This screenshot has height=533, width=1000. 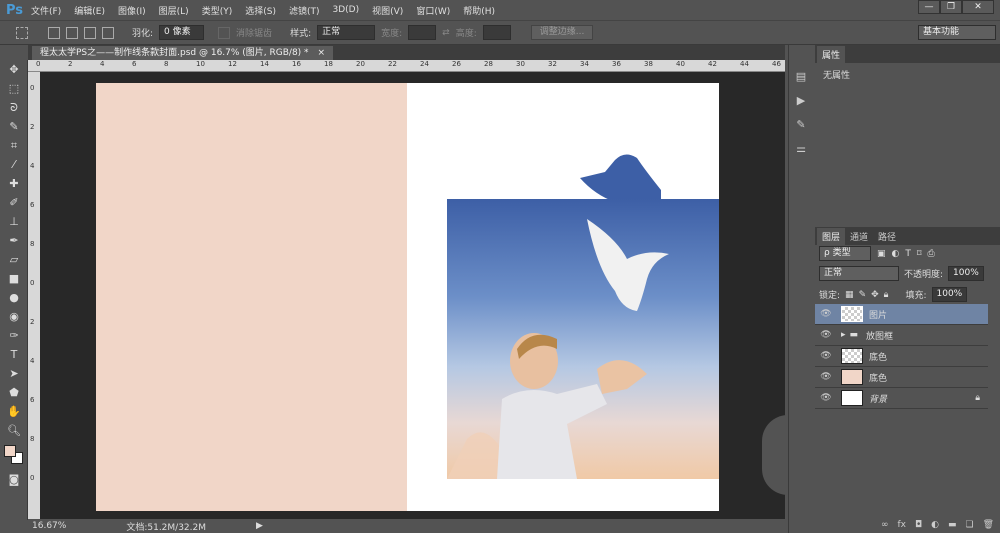 What do you see at coordinates (14, 88) in the screenshot?
I see `marquee-tool-icon: ⬚` at bounding box center [14, 88].